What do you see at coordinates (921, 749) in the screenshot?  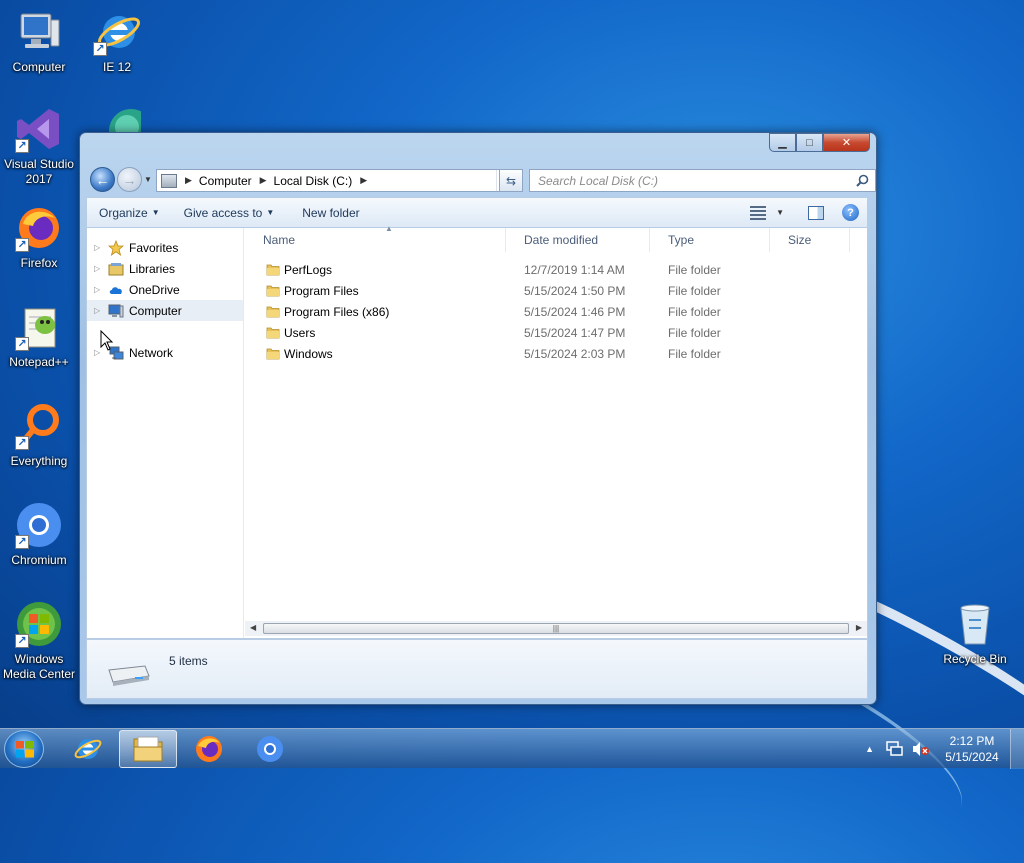 I see `volume-muted-icon` at bounding box center [921, 749].